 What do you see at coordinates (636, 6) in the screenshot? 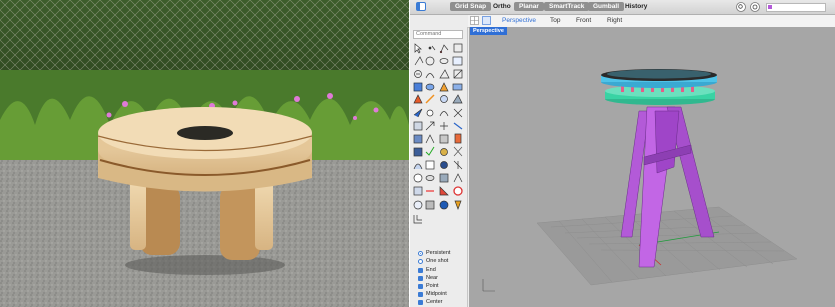
I see `history-toggle: History` at bounding box center [636, 6].